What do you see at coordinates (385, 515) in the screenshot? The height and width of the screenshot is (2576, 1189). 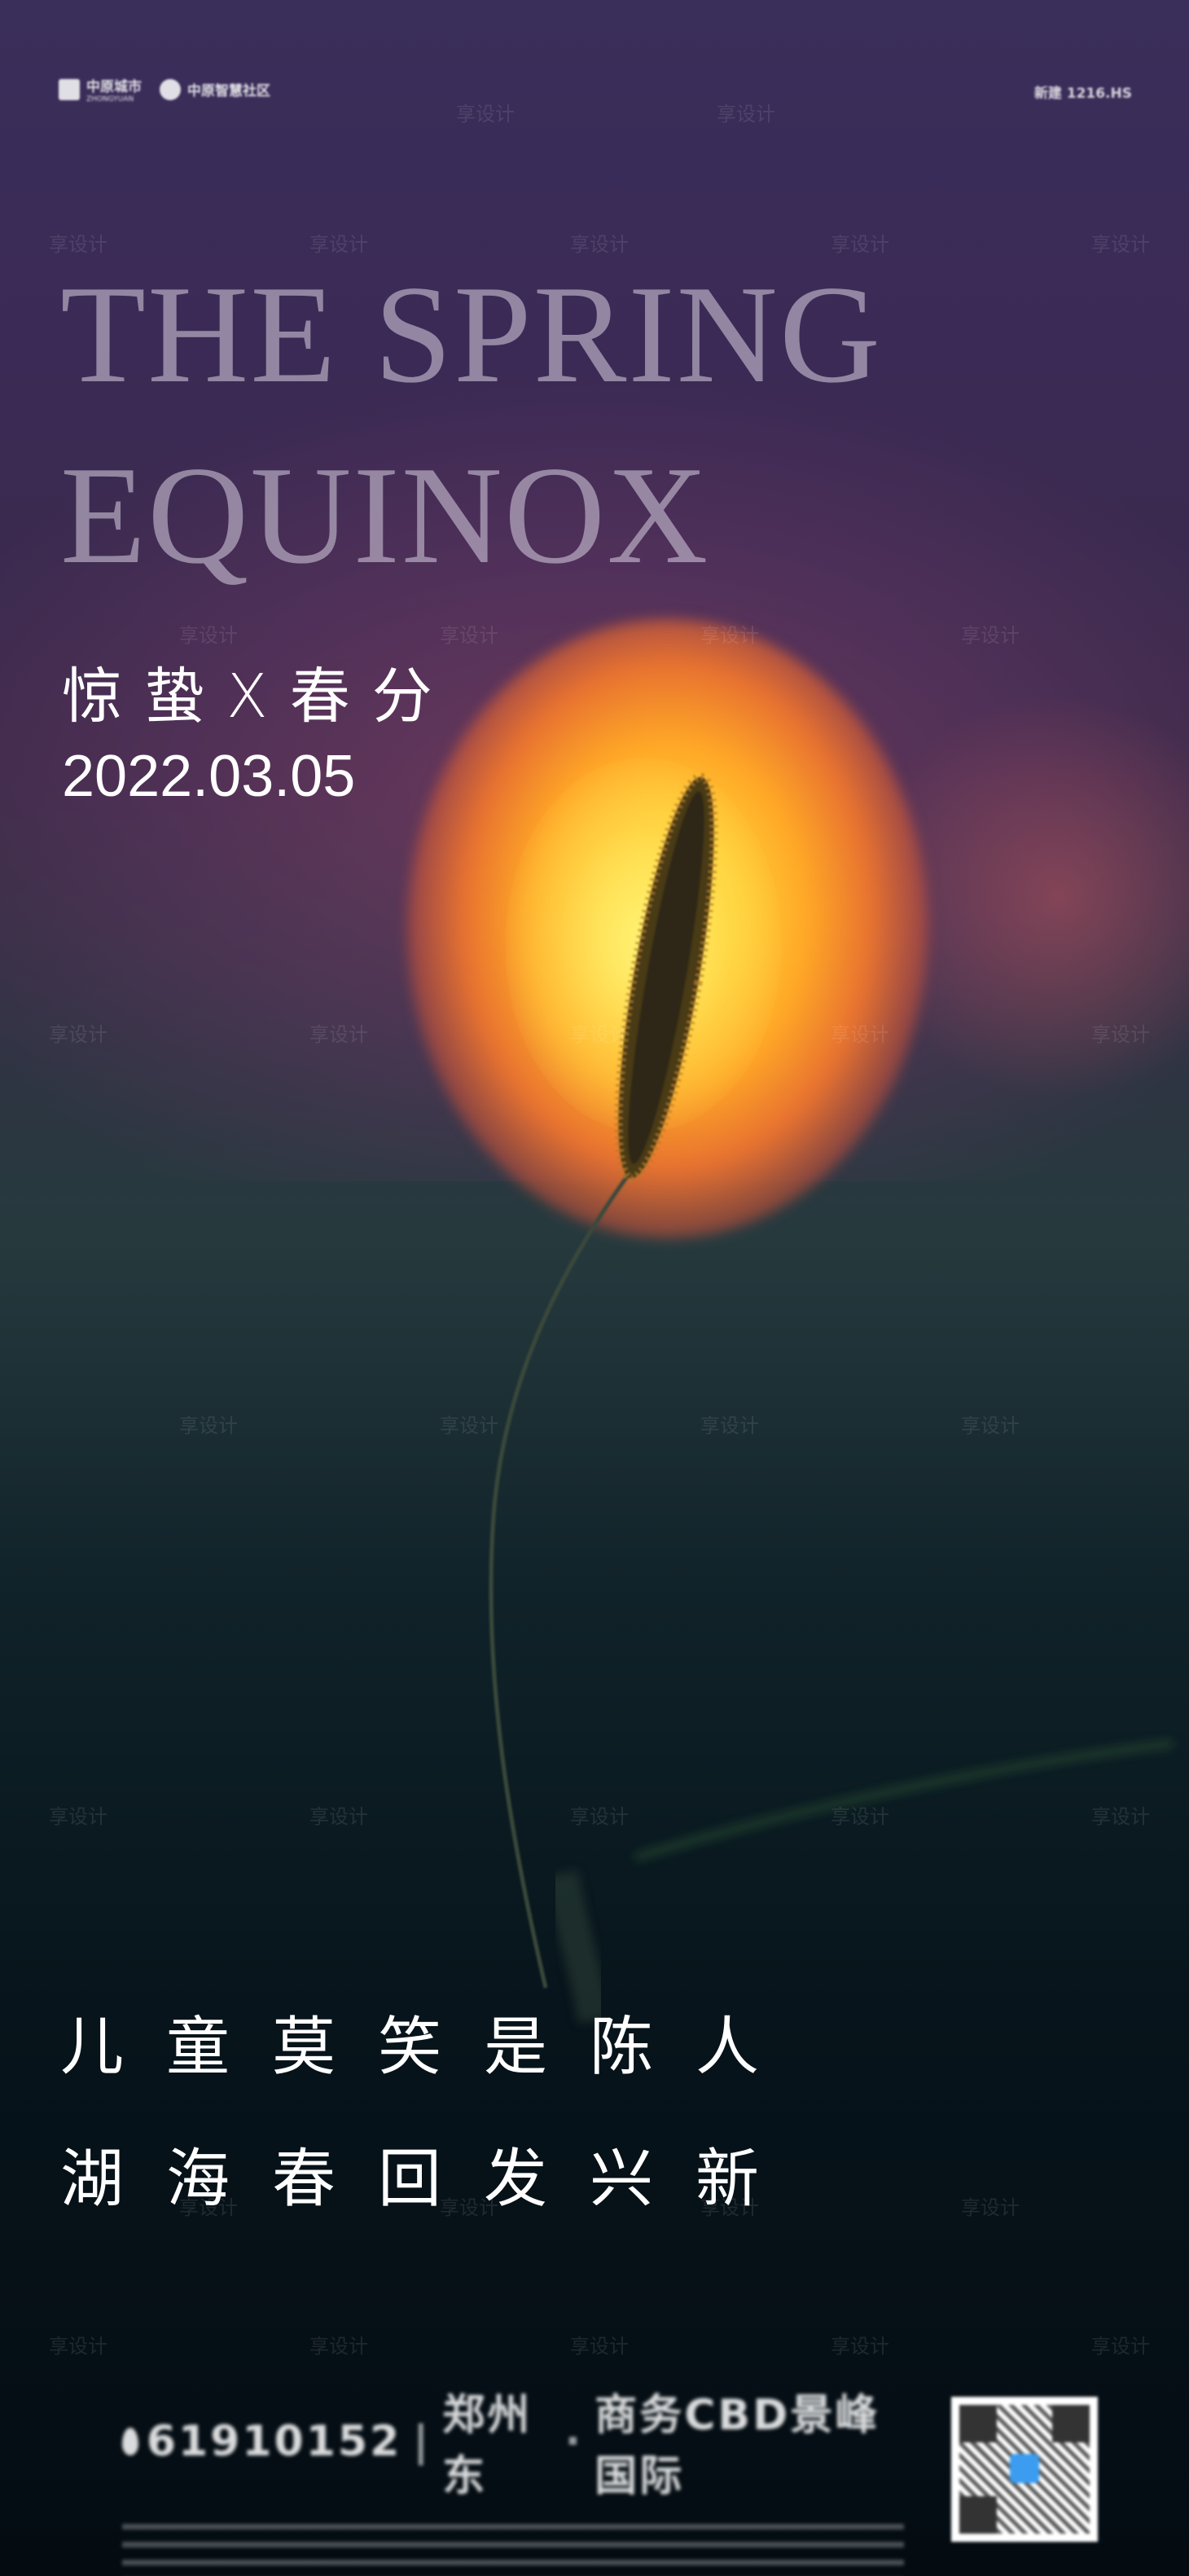 I see `title-line-2: EQUINOX` at bounding box center [385, 515].